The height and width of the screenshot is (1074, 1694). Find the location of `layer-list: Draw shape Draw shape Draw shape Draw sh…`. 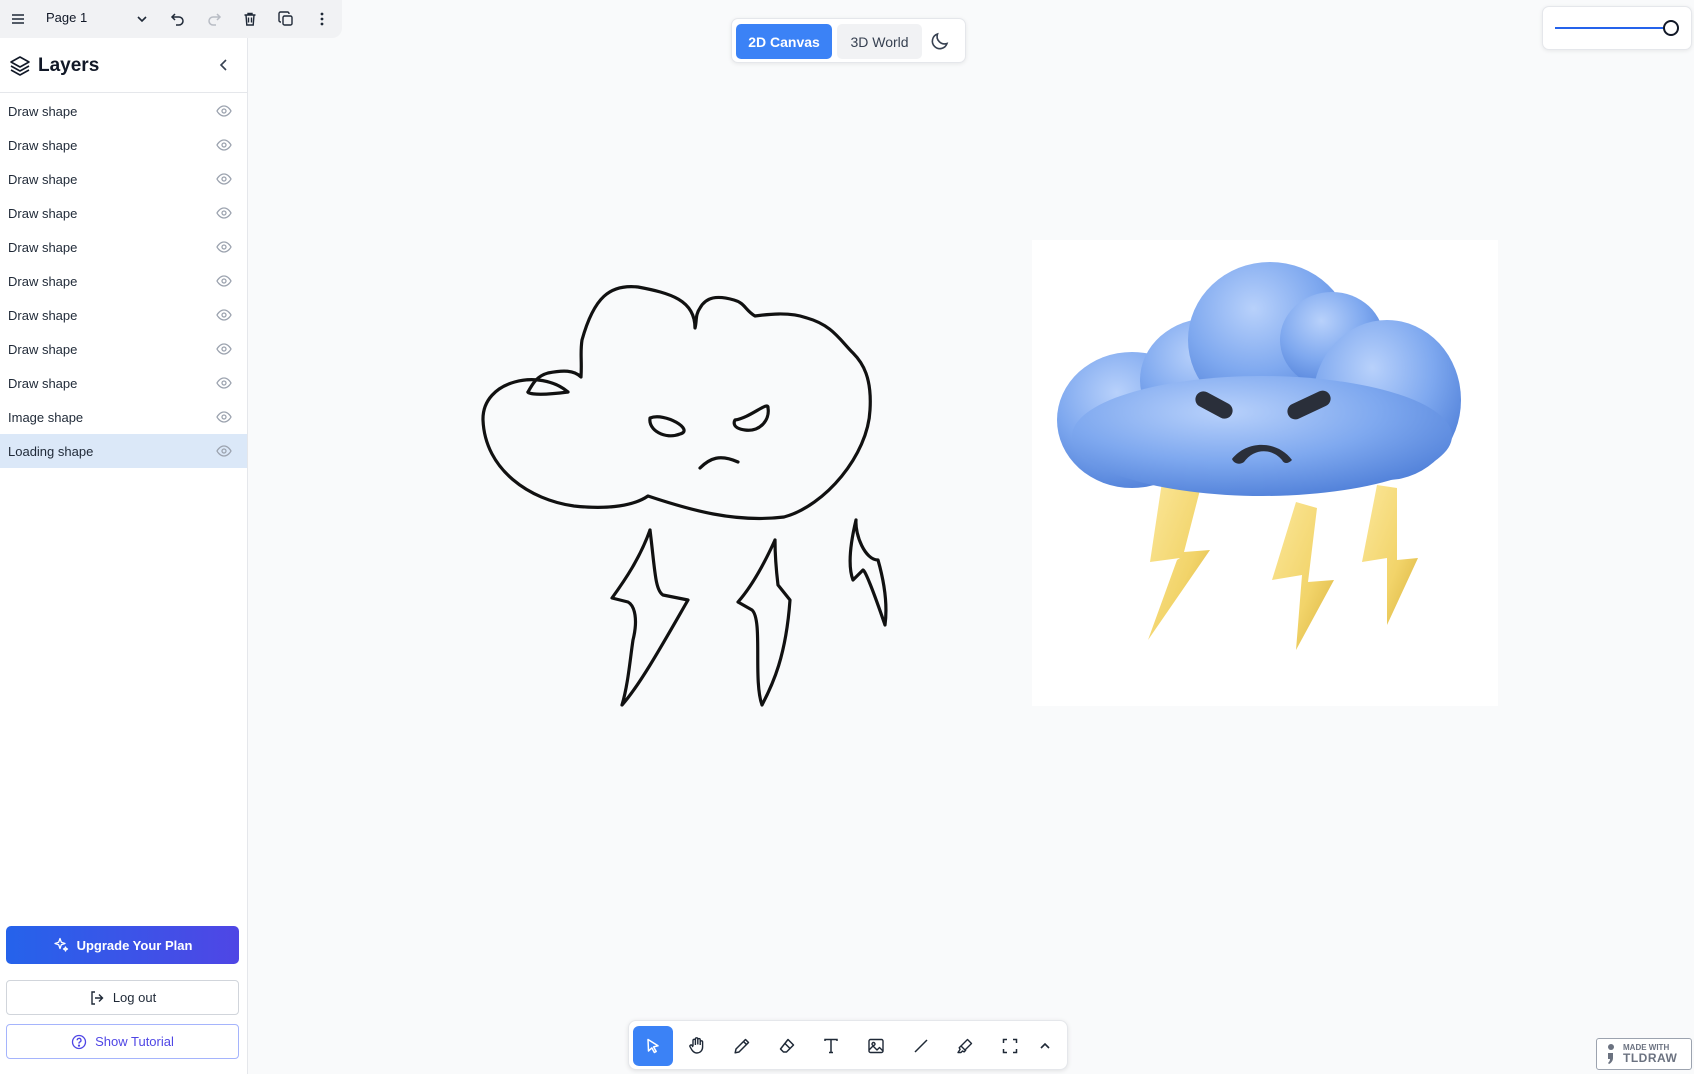

layer-list: Draw shape Draw shape Draw shape Draw sh… is located at coordinates (123, 281).